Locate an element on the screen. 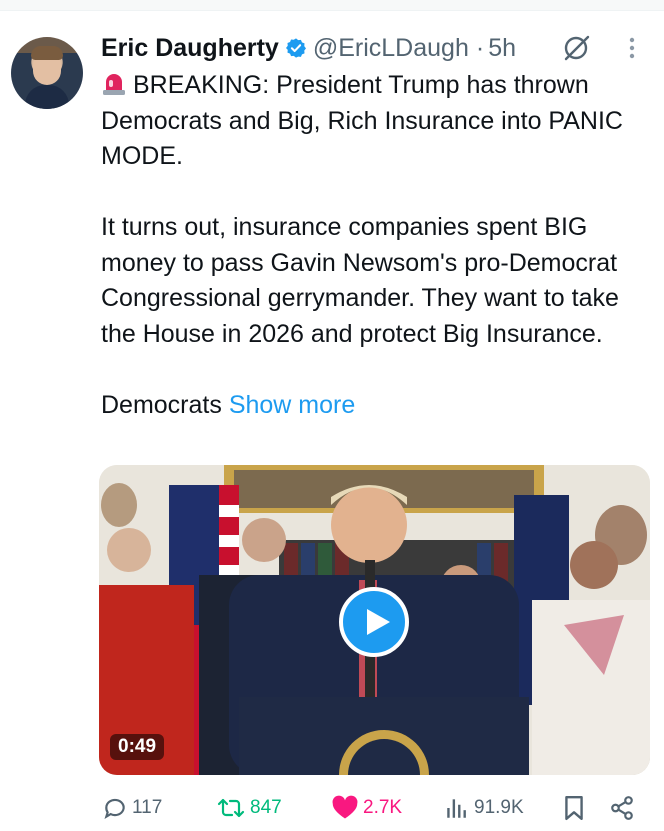  play-icon is located at coordinates (378, 622).